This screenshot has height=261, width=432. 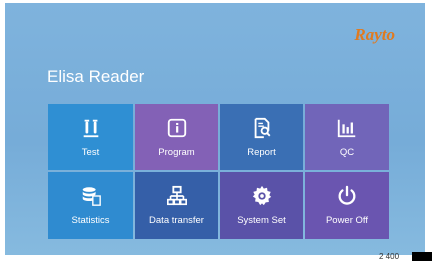 I want to click on statistics-button: Statistics, so click(x=90, y=205).